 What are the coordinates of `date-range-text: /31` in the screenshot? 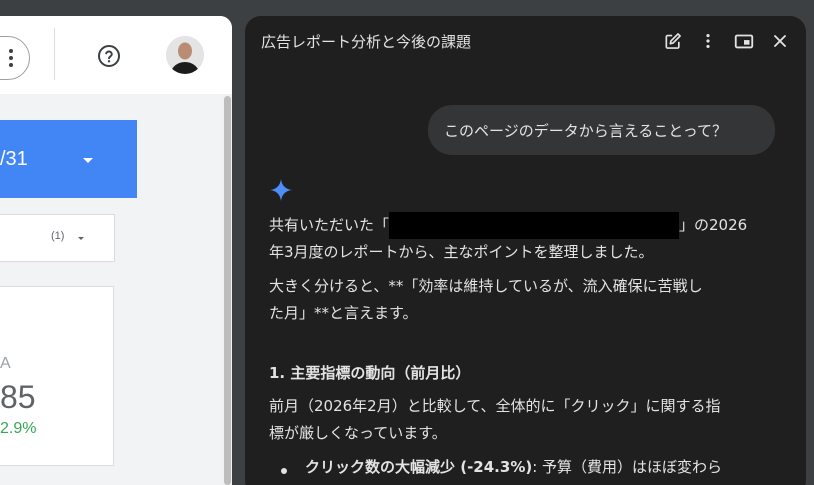 It's located at (14, 159).